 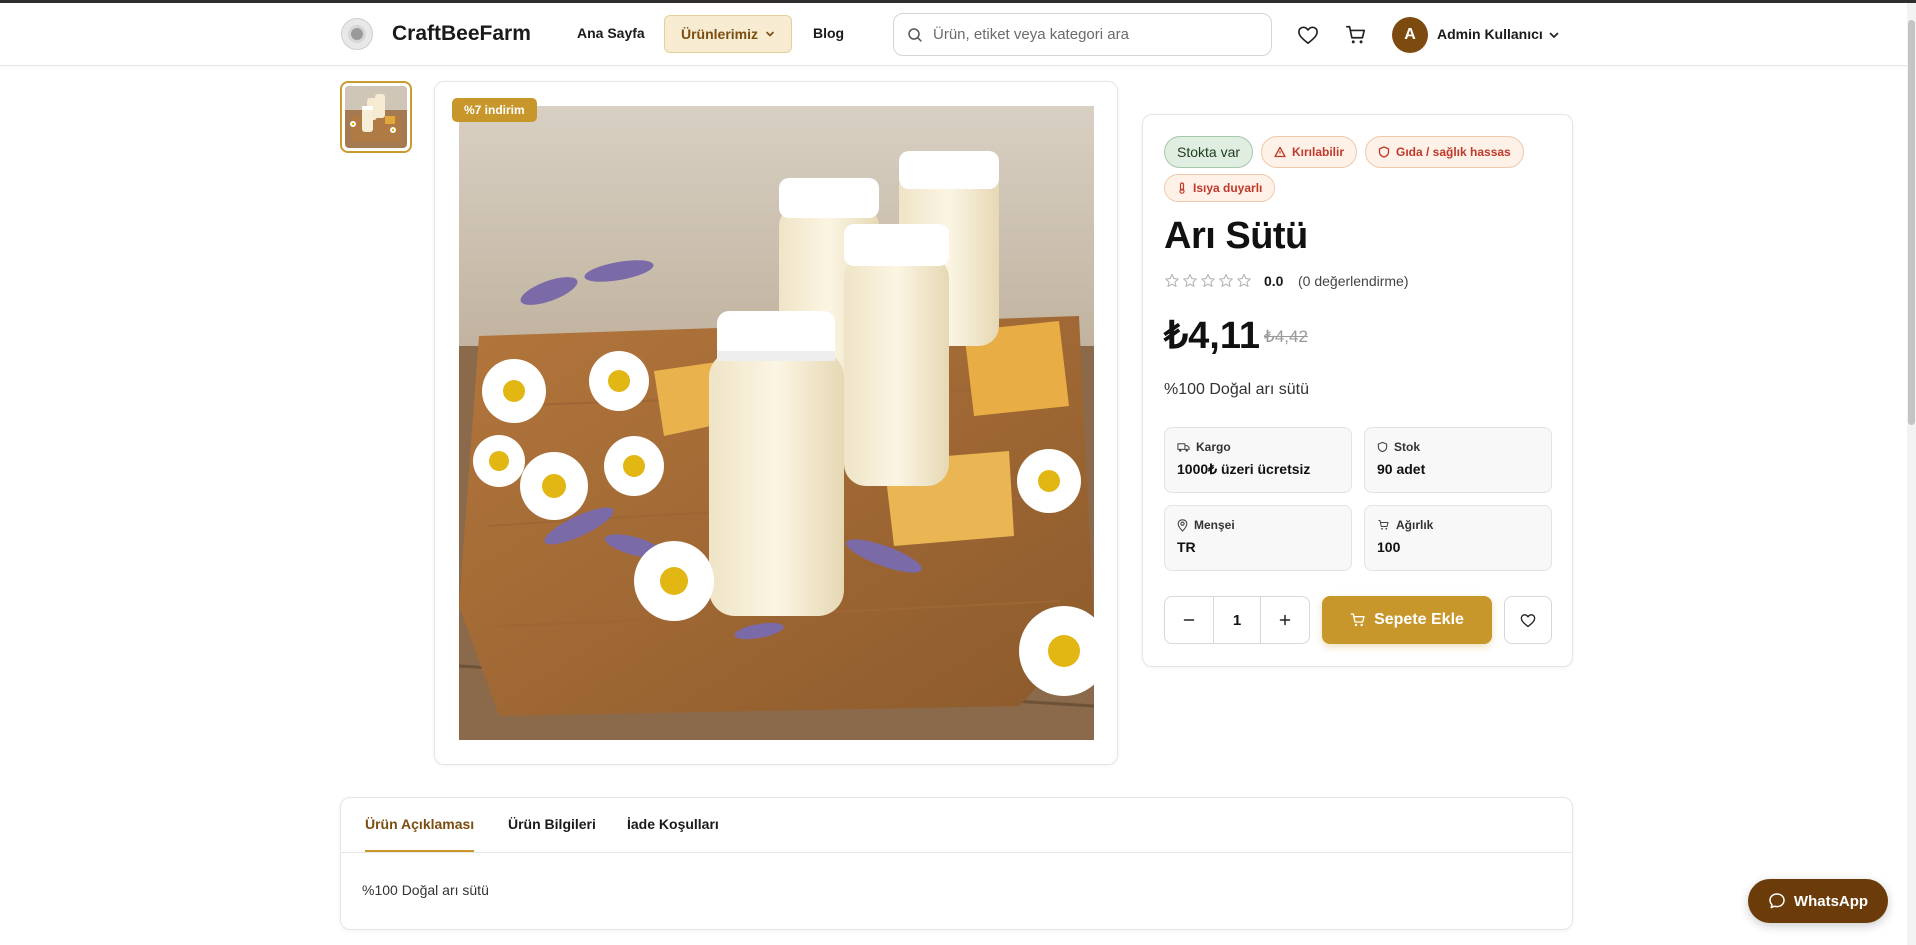 What do you see at coordinates (1401, 469) in the screenshot?
I see `spec-stock-value: 90 adet` at bounding box center [1401, 469].